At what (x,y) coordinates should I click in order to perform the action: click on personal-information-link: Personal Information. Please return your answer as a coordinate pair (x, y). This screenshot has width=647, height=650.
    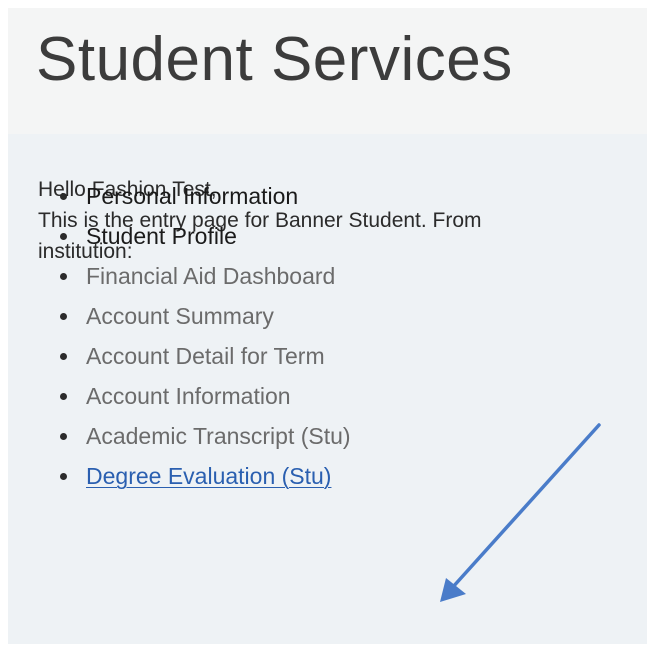
    Looking at the image, I should click on (192, 196).